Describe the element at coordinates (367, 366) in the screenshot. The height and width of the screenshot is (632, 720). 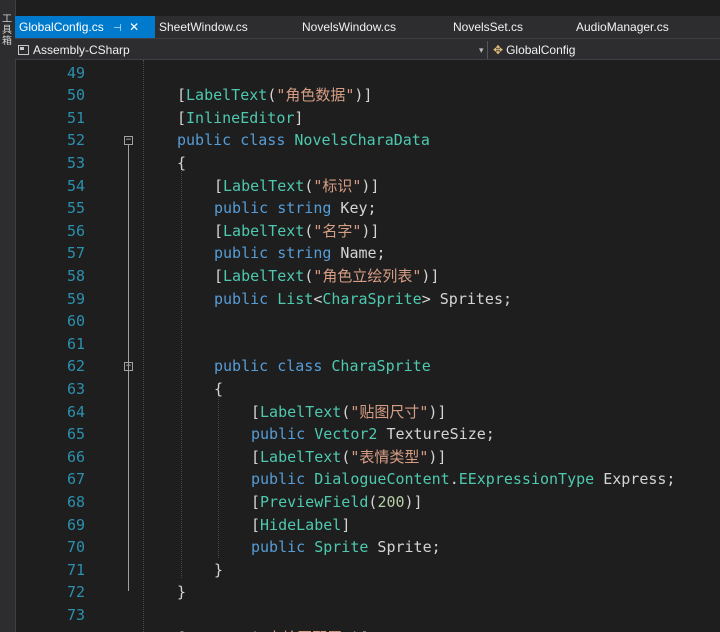
I see `code-line: 62−public class CharaSprite` at that location.